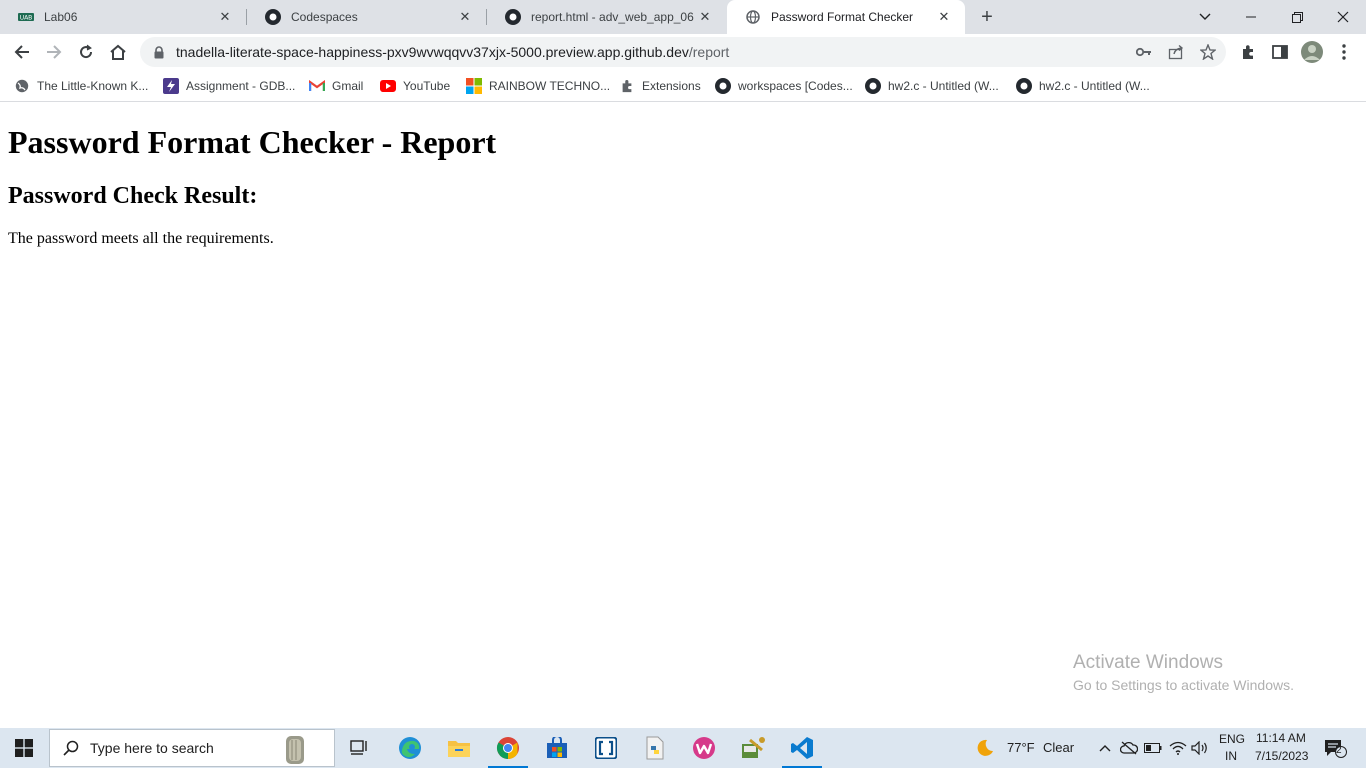 The width and height of the screenshot is (1366, 768). I want to click on watermark-title: Activate Windows, so click(1148, 662).